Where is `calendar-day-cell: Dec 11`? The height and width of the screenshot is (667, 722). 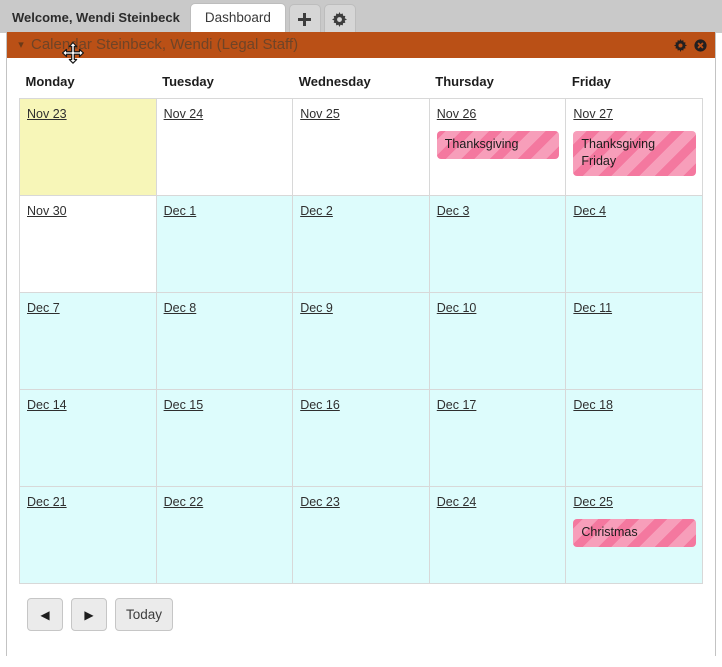 calendar-day-cell: Dec 11 is located at coordinates (634, 341).